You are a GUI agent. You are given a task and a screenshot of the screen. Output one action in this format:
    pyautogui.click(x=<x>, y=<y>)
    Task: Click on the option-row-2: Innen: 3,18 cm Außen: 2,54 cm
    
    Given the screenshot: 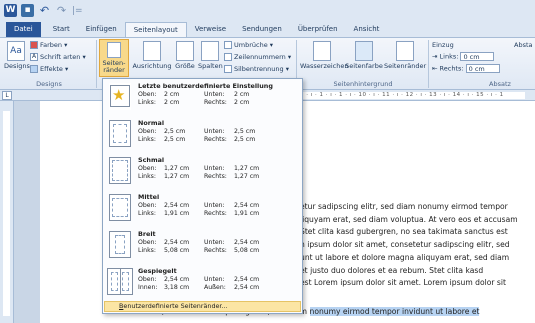 What is the action you would take?
    pyautogui.click(x=199, y=287)
    